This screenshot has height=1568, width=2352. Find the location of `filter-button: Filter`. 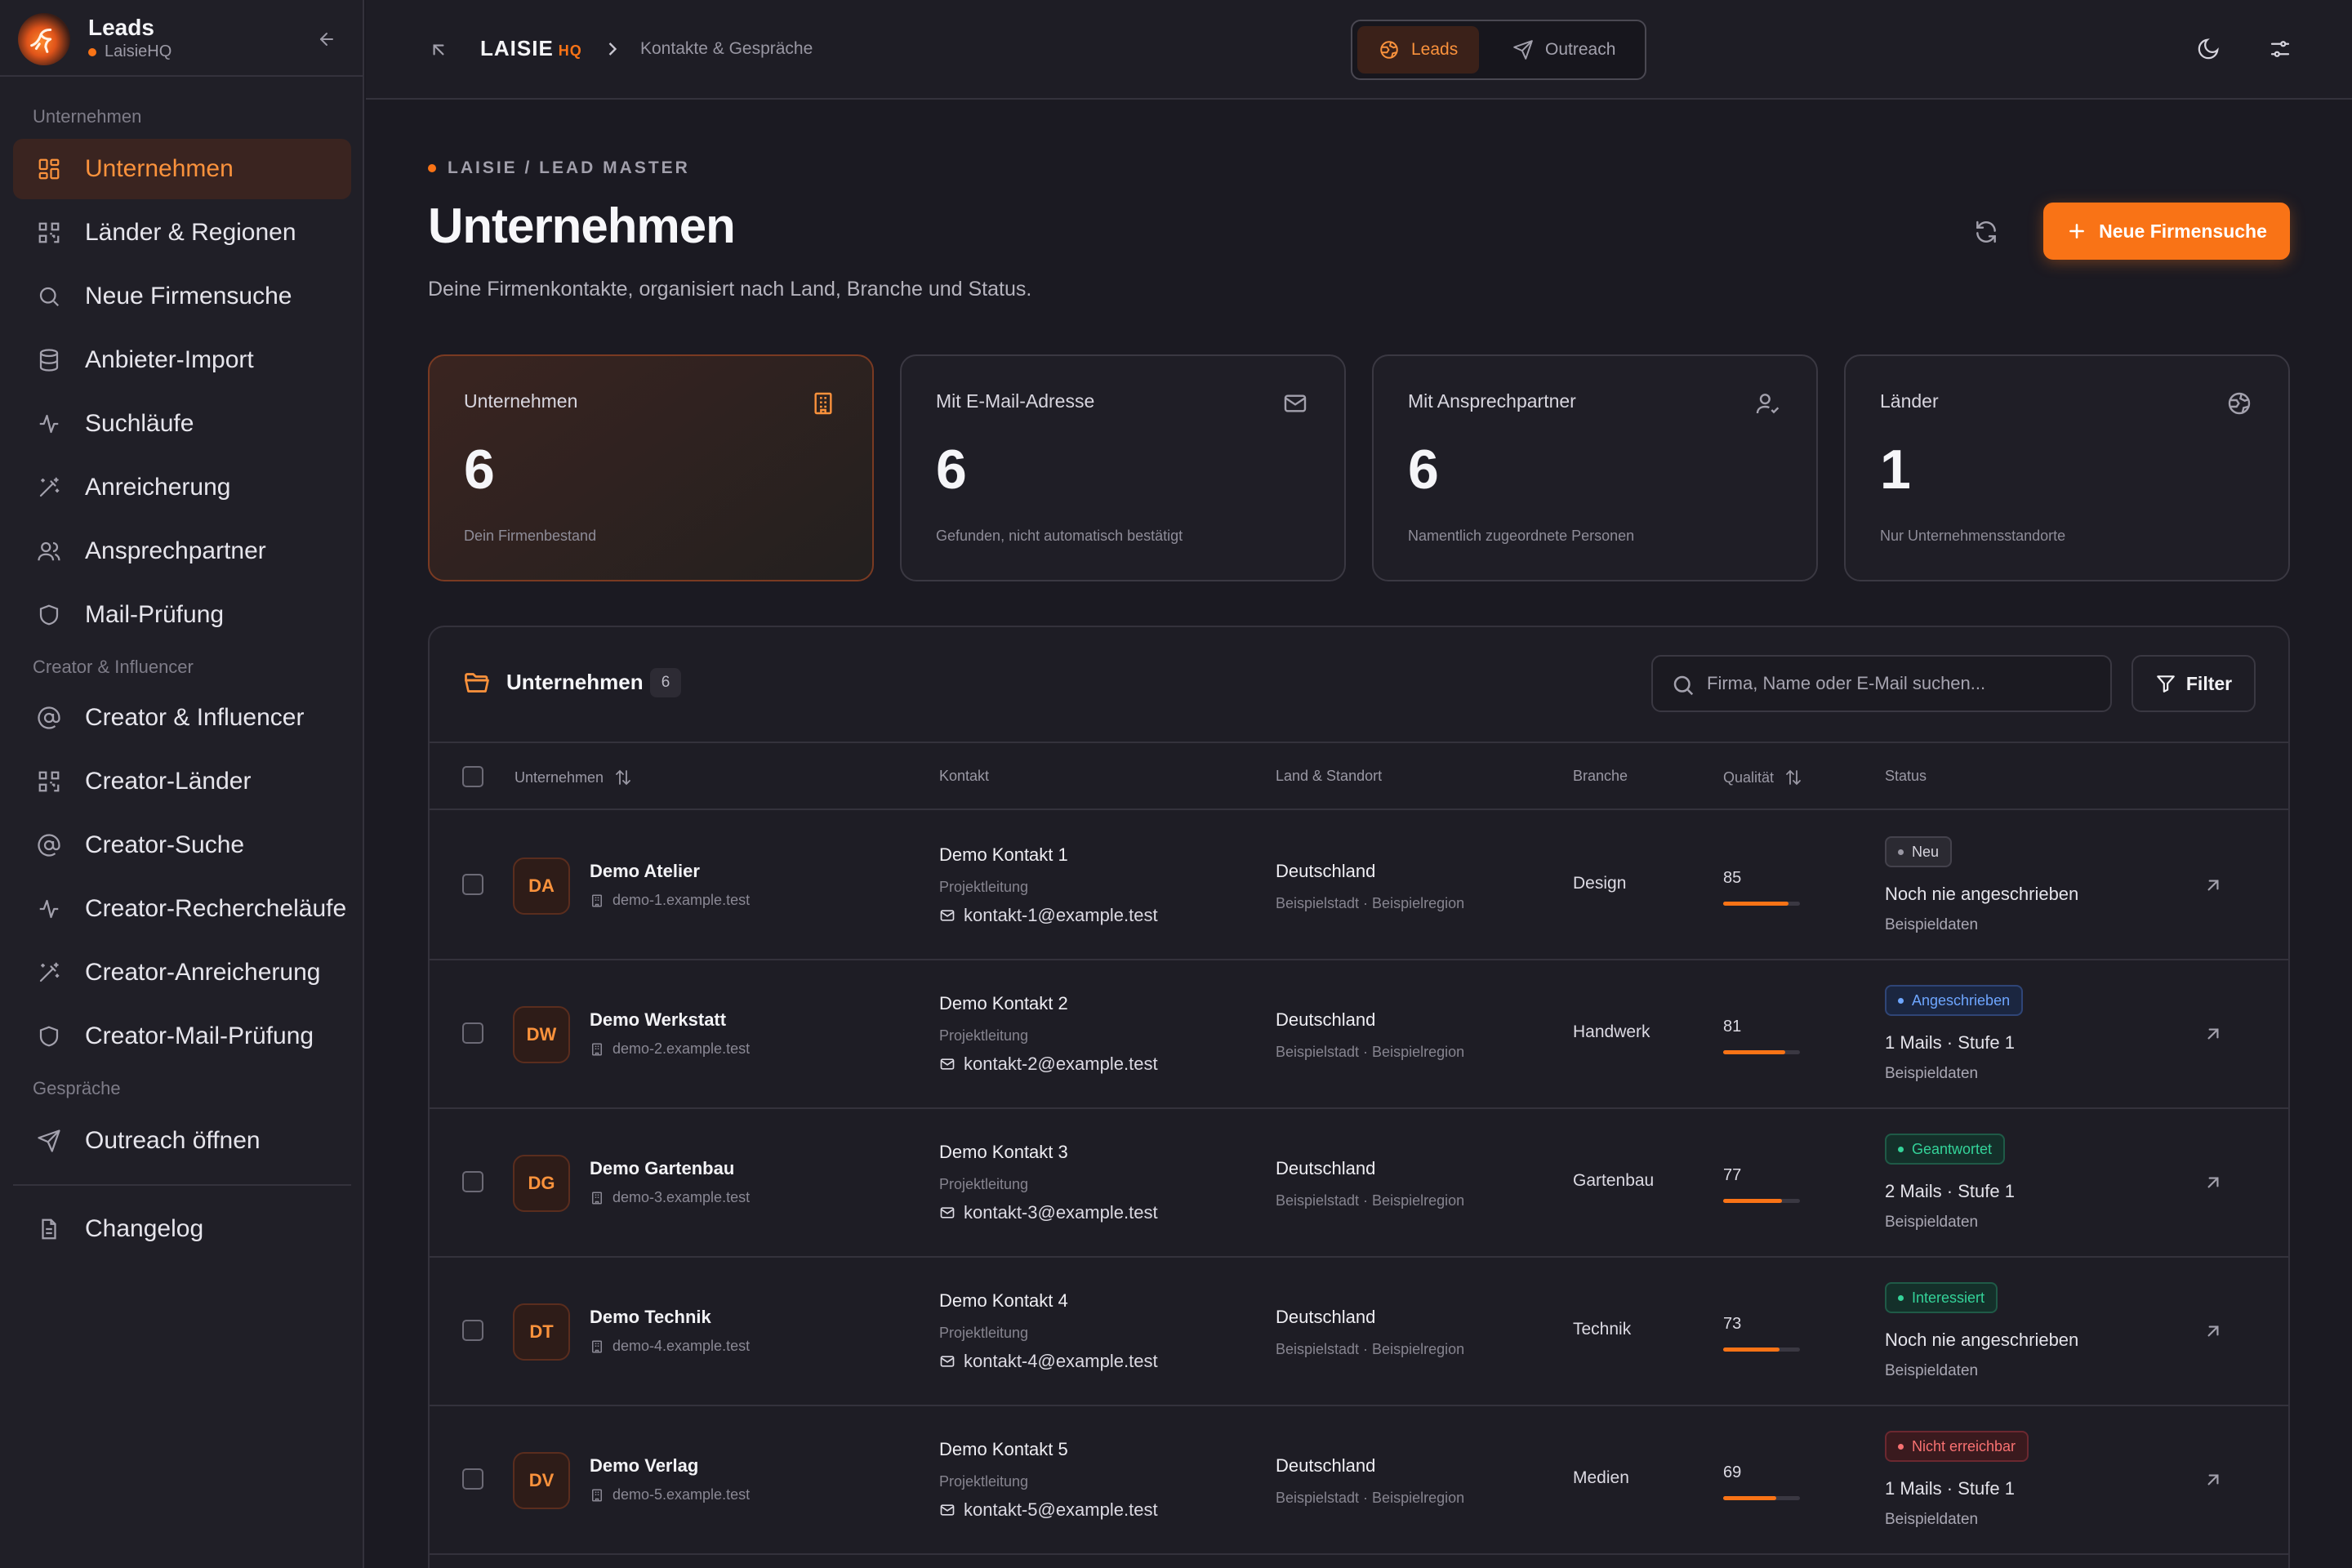

filter-button: Filter is located at coordinates (2194, 683).